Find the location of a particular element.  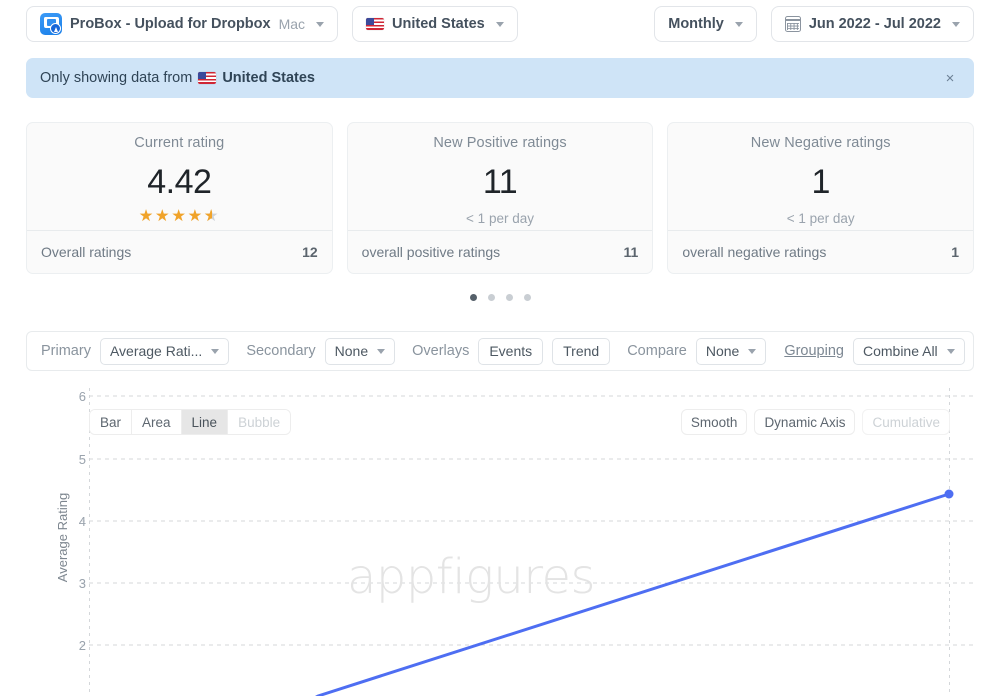

chart-data-point is located at coordinates (949, 494).